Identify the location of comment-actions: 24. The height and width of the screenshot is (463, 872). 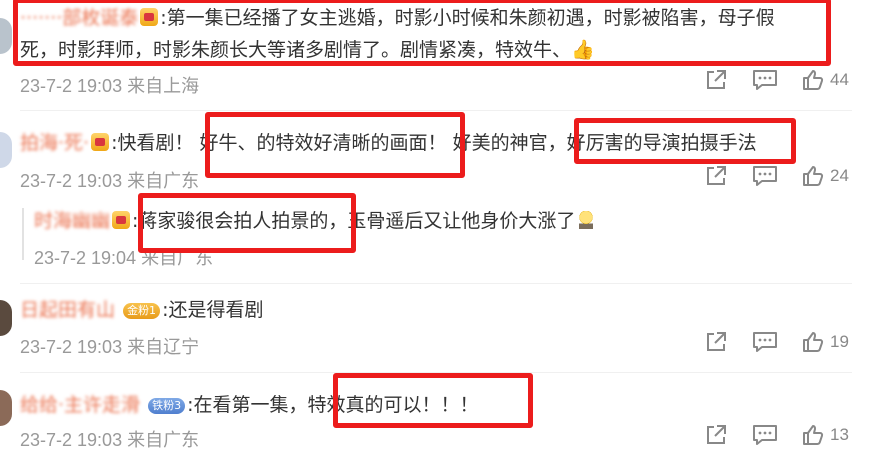
(778, 176).